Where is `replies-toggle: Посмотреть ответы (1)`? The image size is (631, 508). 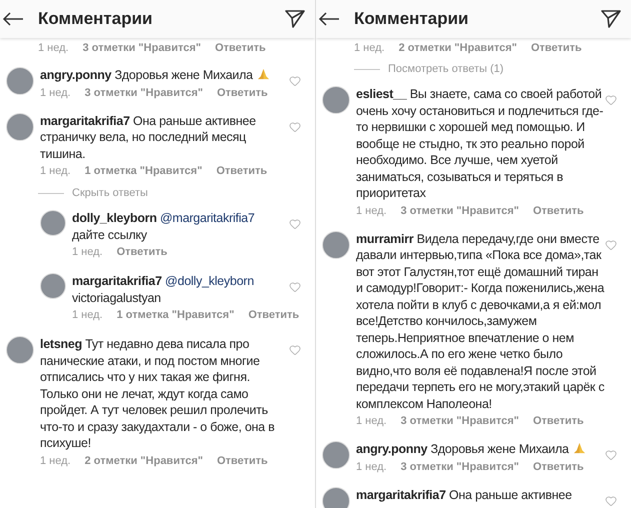 replies-toggle: Посмотреть ответы (1) is located at coordinates (446, 69).